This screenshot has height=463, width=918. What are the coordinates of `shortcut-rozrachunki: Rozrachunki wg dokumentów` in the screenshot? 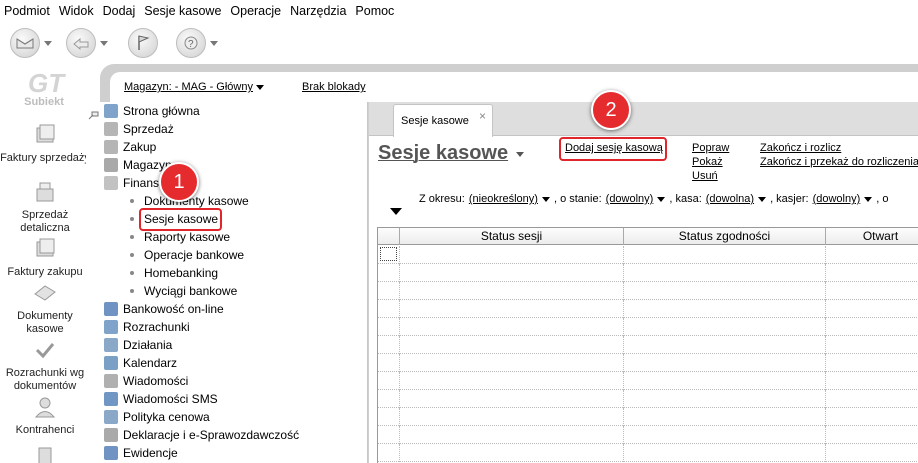 It's located at (45, 366).